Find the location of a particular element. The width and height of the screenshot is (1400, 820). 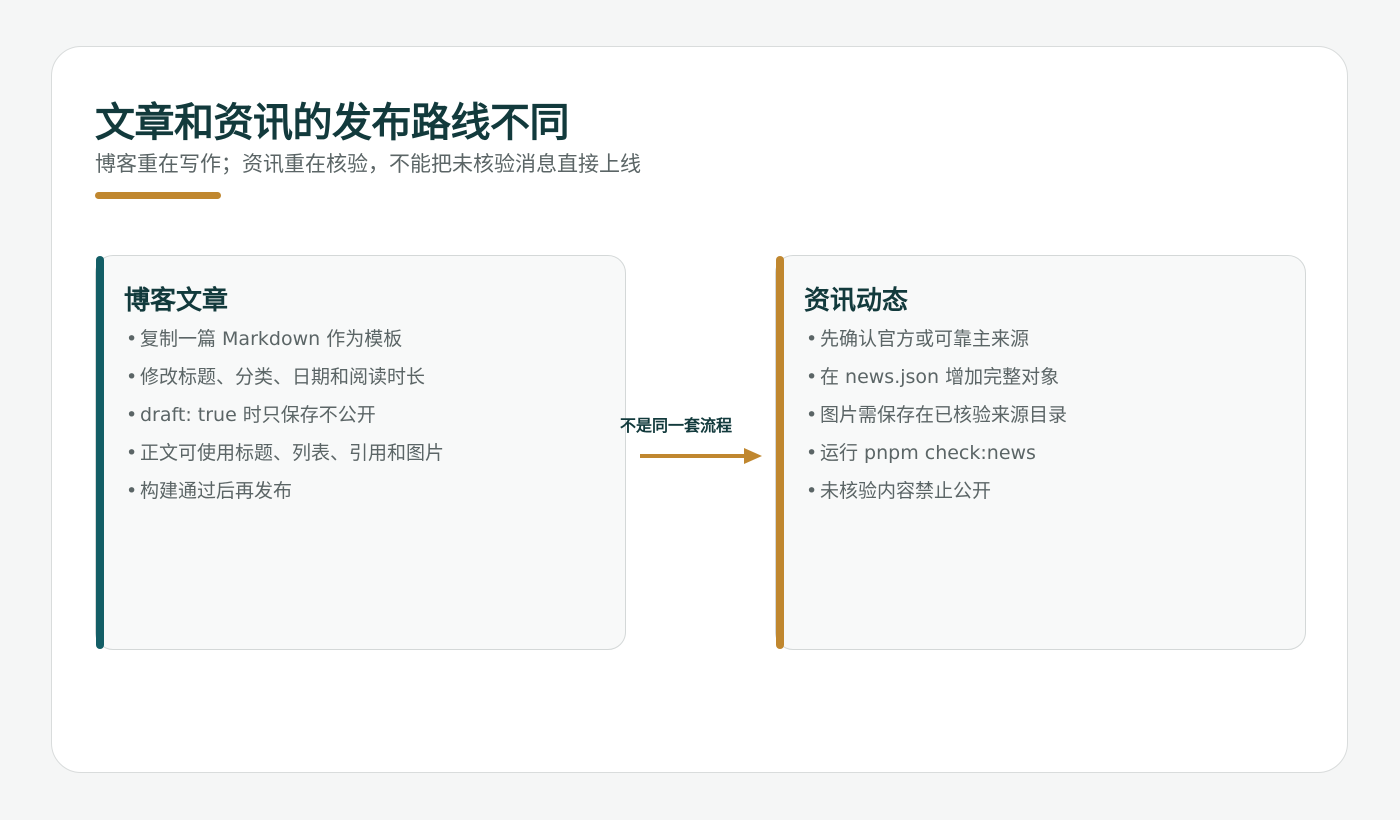

list-item: • 先确认官方或可靠主来源 is located at coordinates (936, 345).